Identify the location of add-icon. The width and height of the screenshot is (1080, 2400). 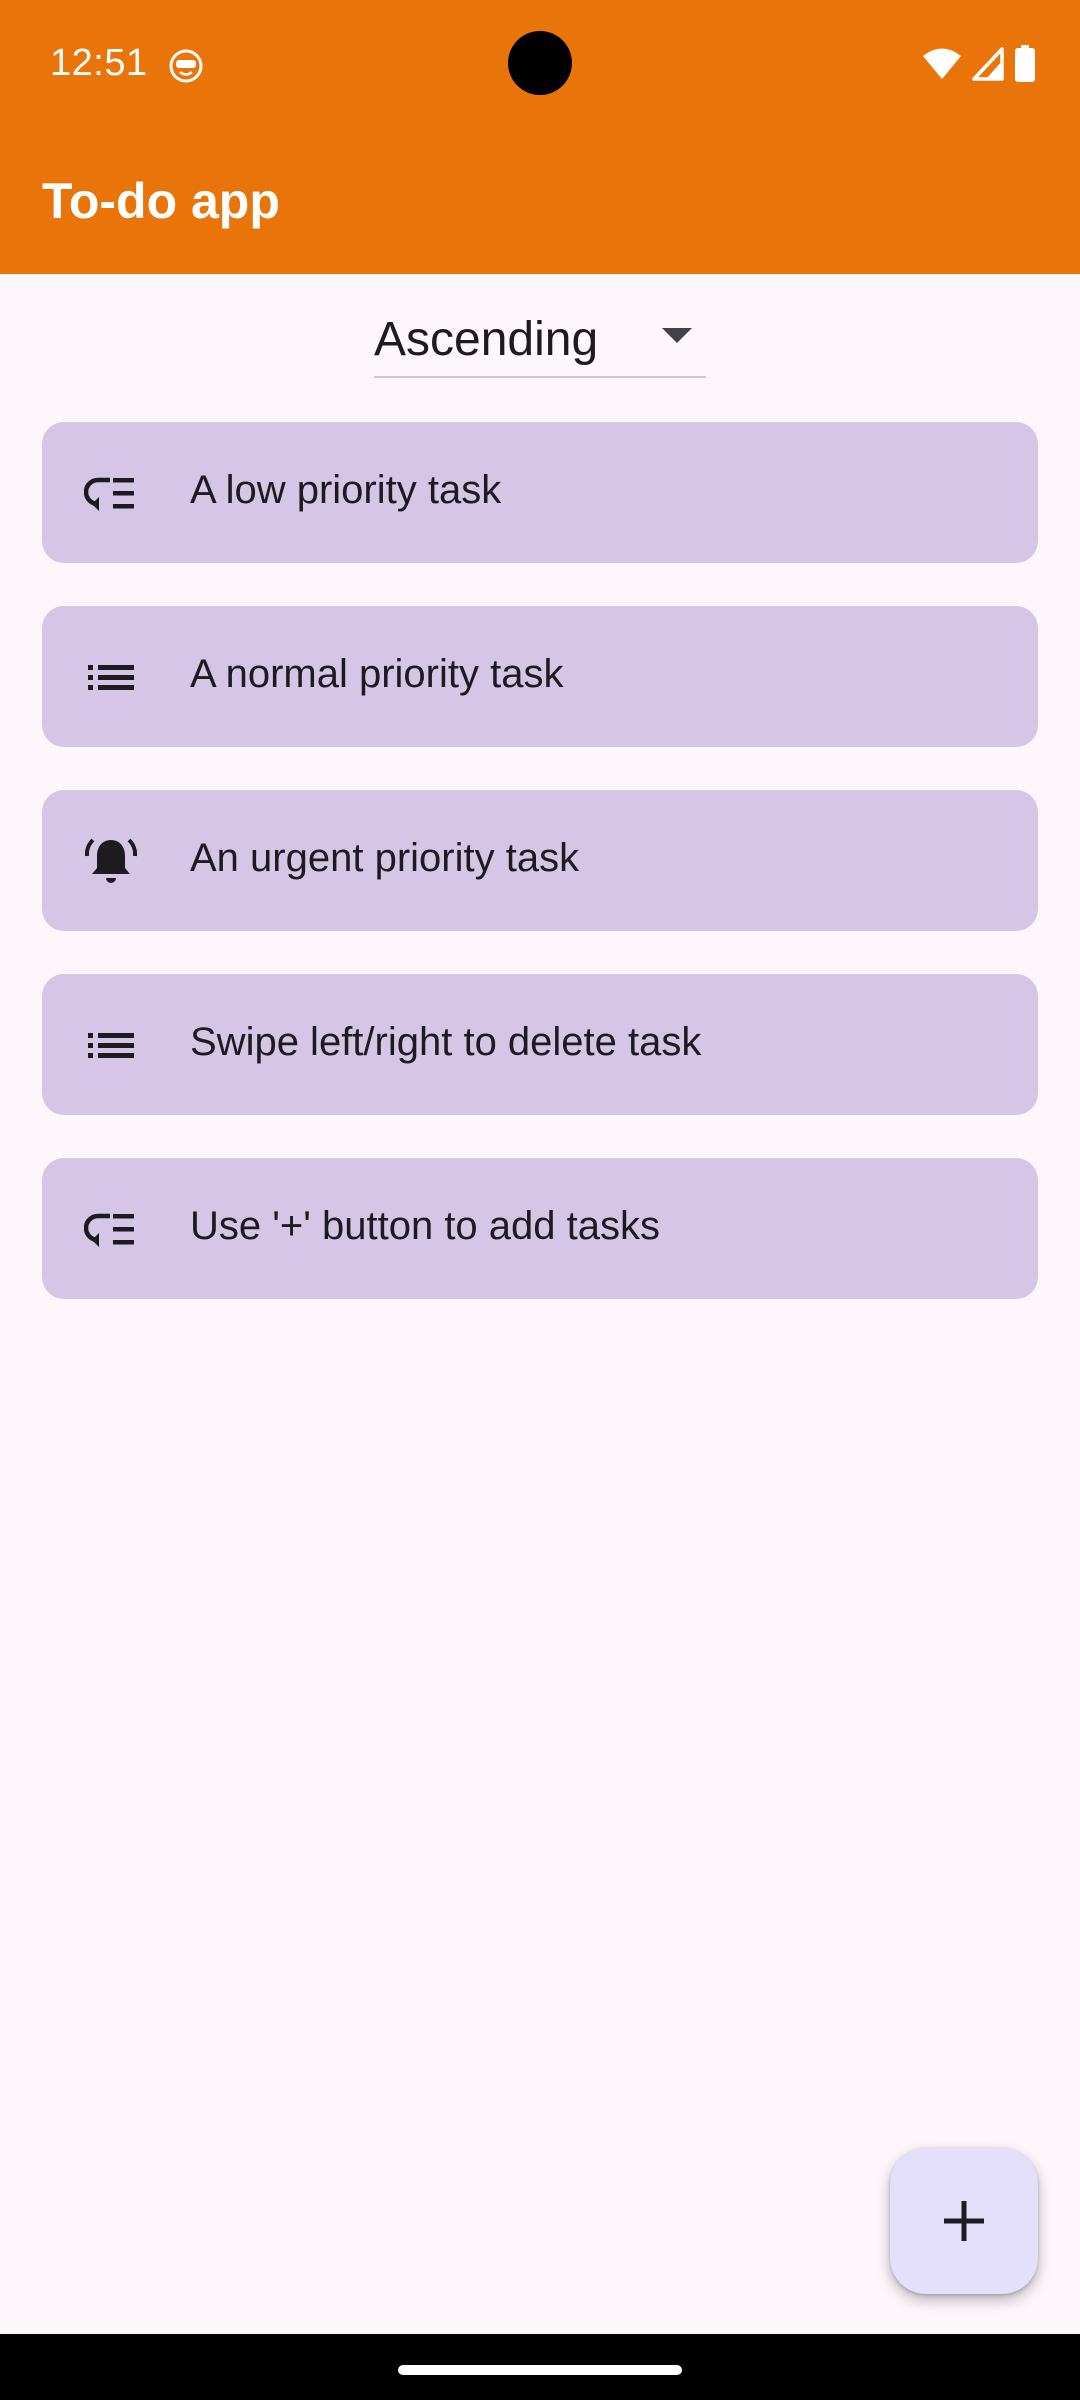
(964, 2221).